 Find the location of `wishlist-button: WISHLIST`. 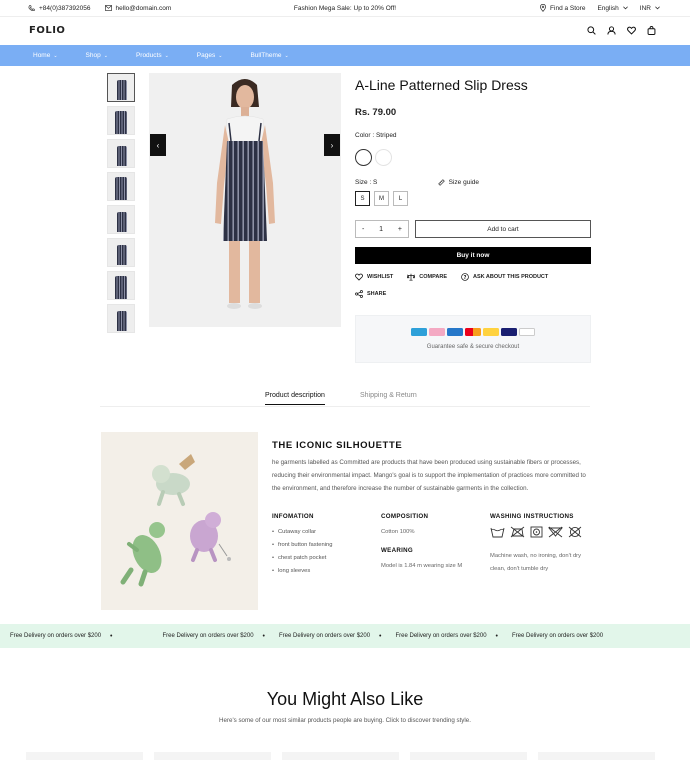

wishlist-button: WISHLIST is located at coordinates (374, 277).